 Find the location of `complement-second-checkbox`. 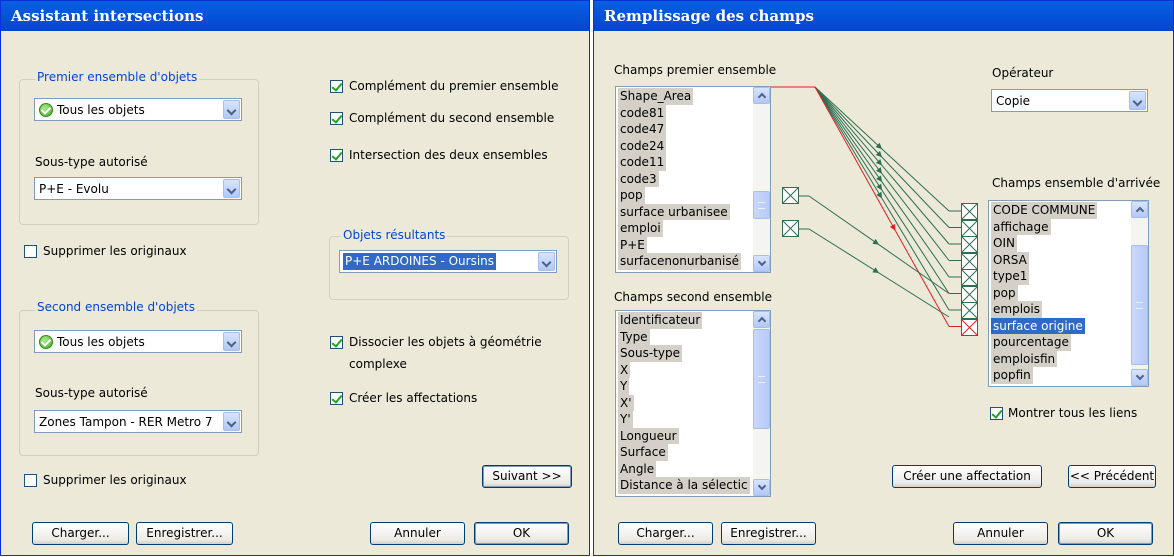

complement-second-checkbox is located at coordinates (336, 118).